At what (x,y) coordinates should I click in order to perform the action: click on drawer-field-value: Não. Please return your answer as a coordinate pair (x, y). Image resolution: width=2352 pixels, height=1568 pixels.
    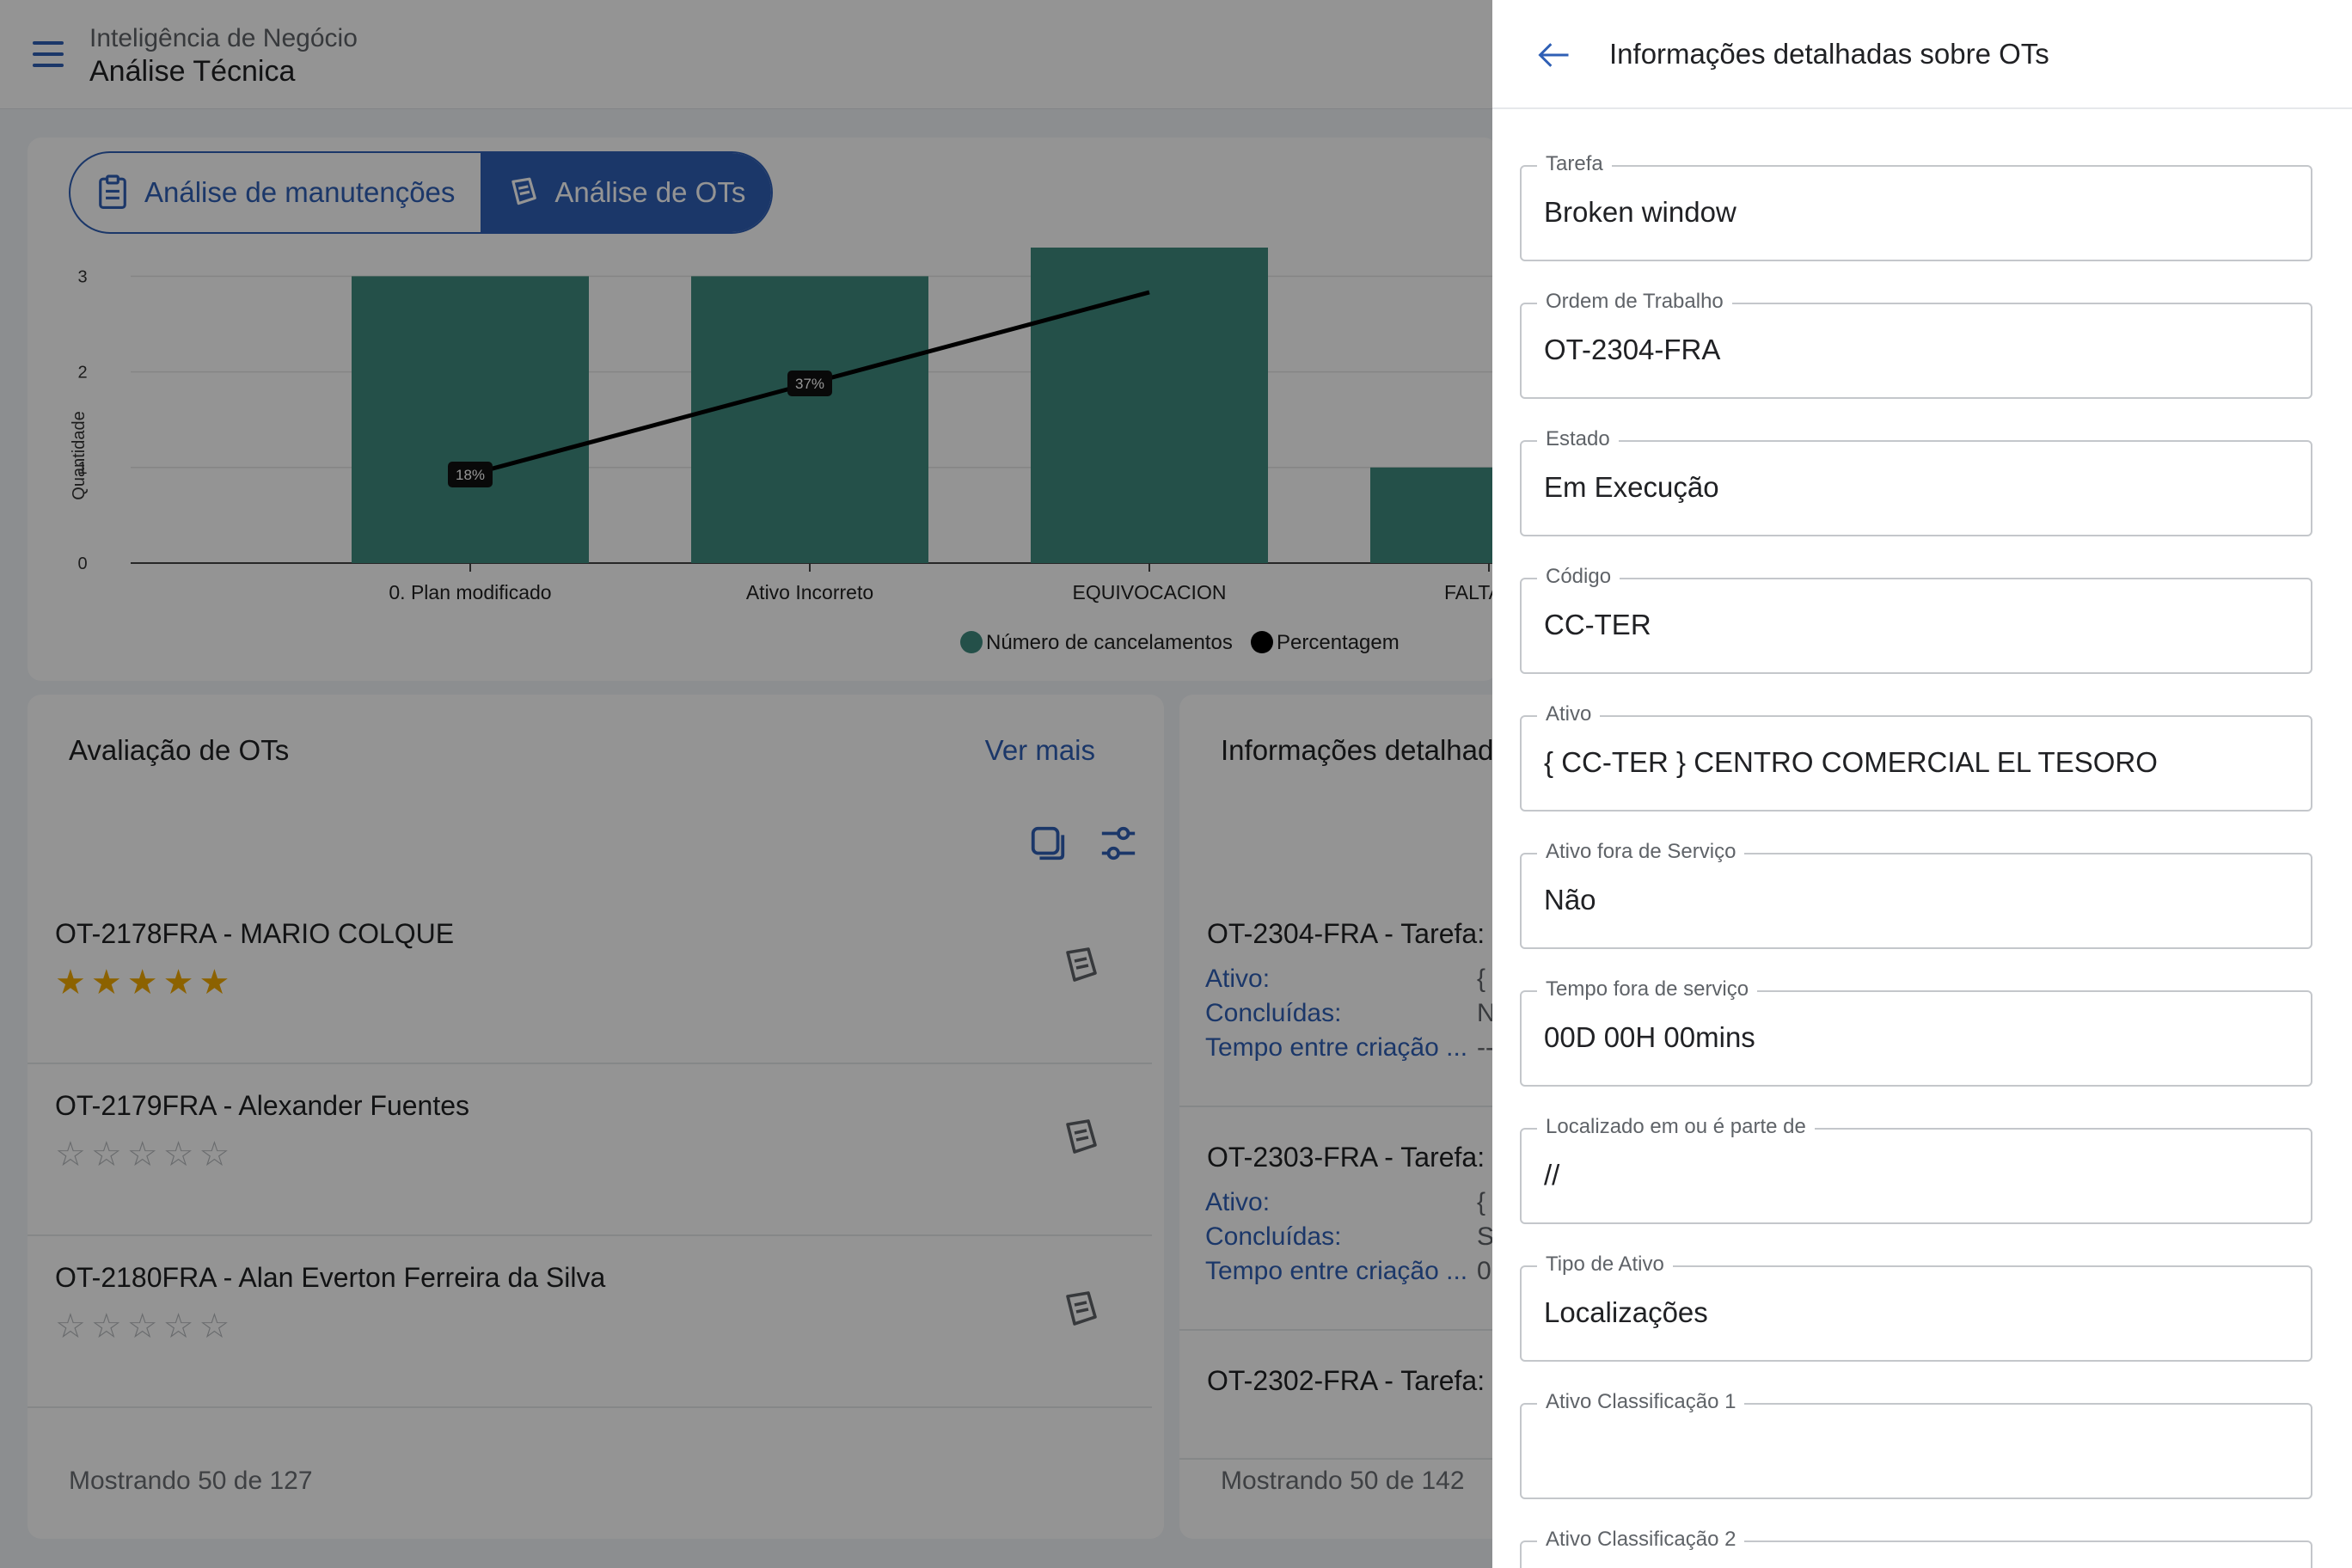
    Looking at the image, I should click on (1570, 900).